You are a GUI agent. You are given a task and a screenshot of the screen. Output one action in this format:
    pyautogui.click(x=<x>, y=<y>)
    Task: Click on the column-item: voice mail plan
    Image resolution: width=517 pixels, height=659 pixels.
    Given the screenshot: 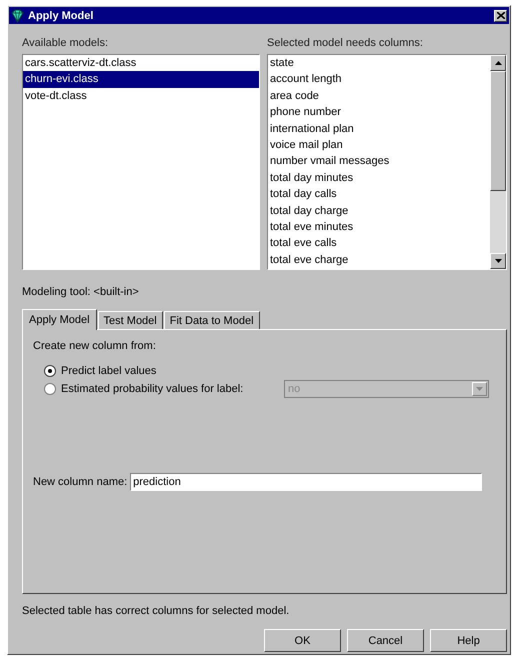 What is the action you would take?
    pyautogui.click(x=306, y=145)
    